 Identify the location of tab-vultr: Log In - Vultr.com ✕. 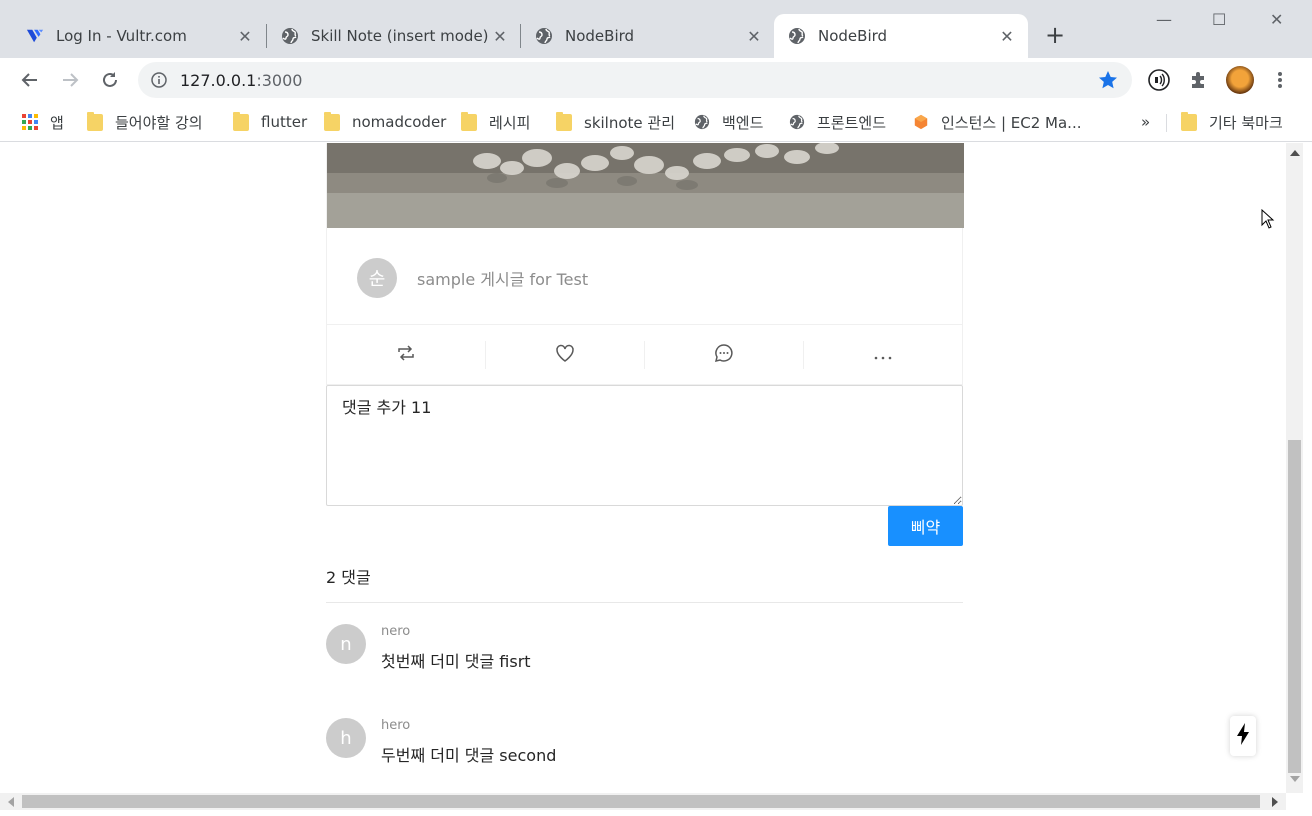
(133, 36).